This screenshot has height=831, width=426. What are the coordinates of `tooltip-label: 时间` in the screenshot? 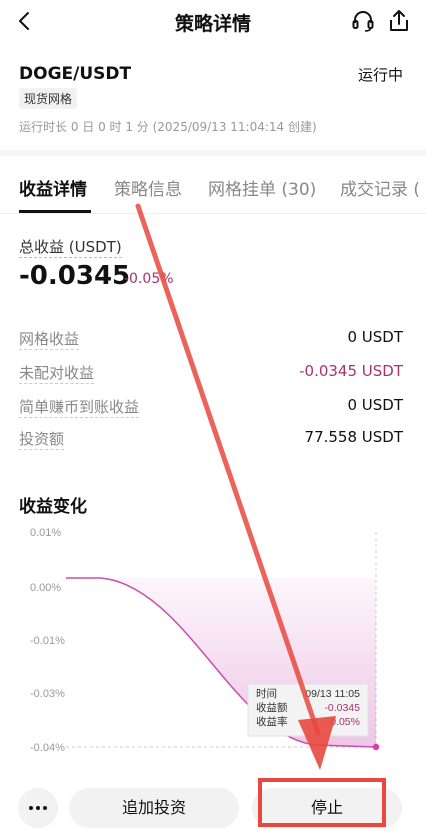 It's located at (266, 693).